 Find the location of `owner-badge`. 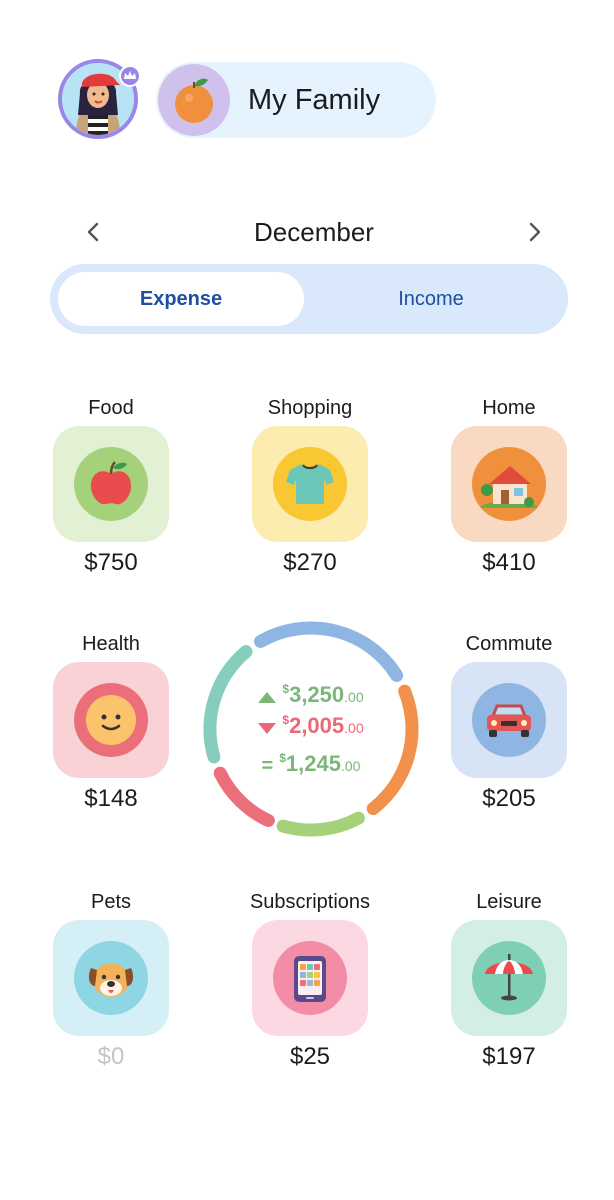

owner-badge is located at coordinates (130, 76).